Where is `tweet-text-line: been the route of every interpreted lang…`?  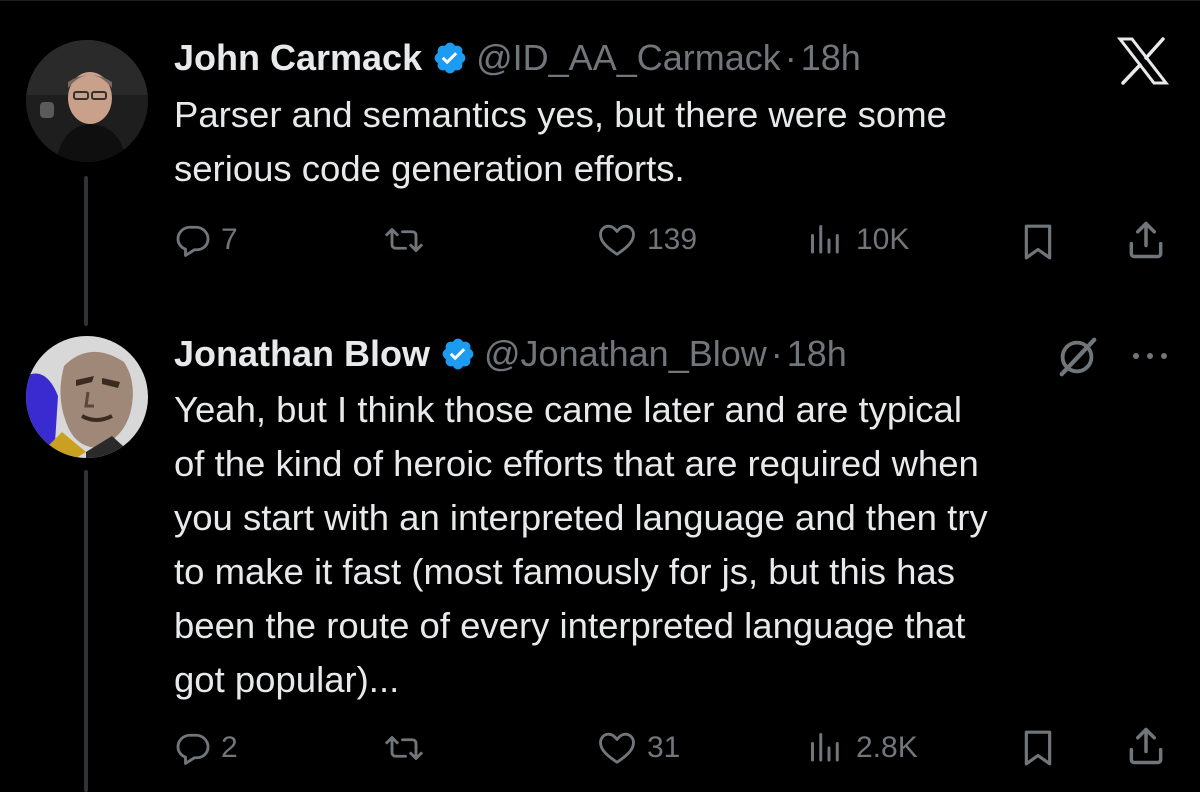 tweet-text-line: been the route of every interpreted lang… is located at coordinates (570, 625).